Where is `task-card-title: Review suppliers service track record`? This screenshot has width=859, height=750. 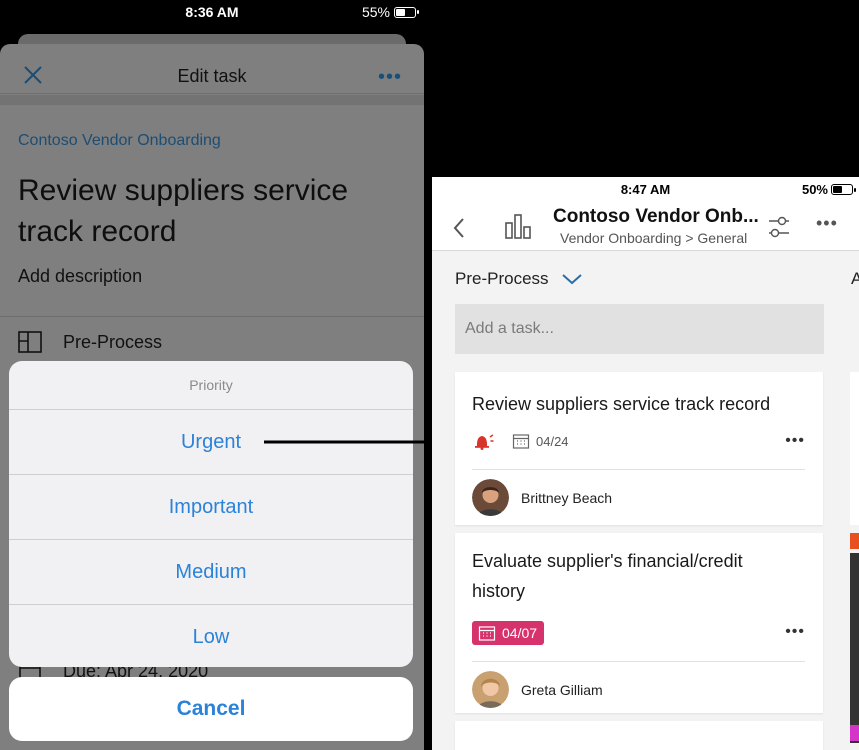
task-card-title: Review suppliers service track record is located at coordinates (621, 404).